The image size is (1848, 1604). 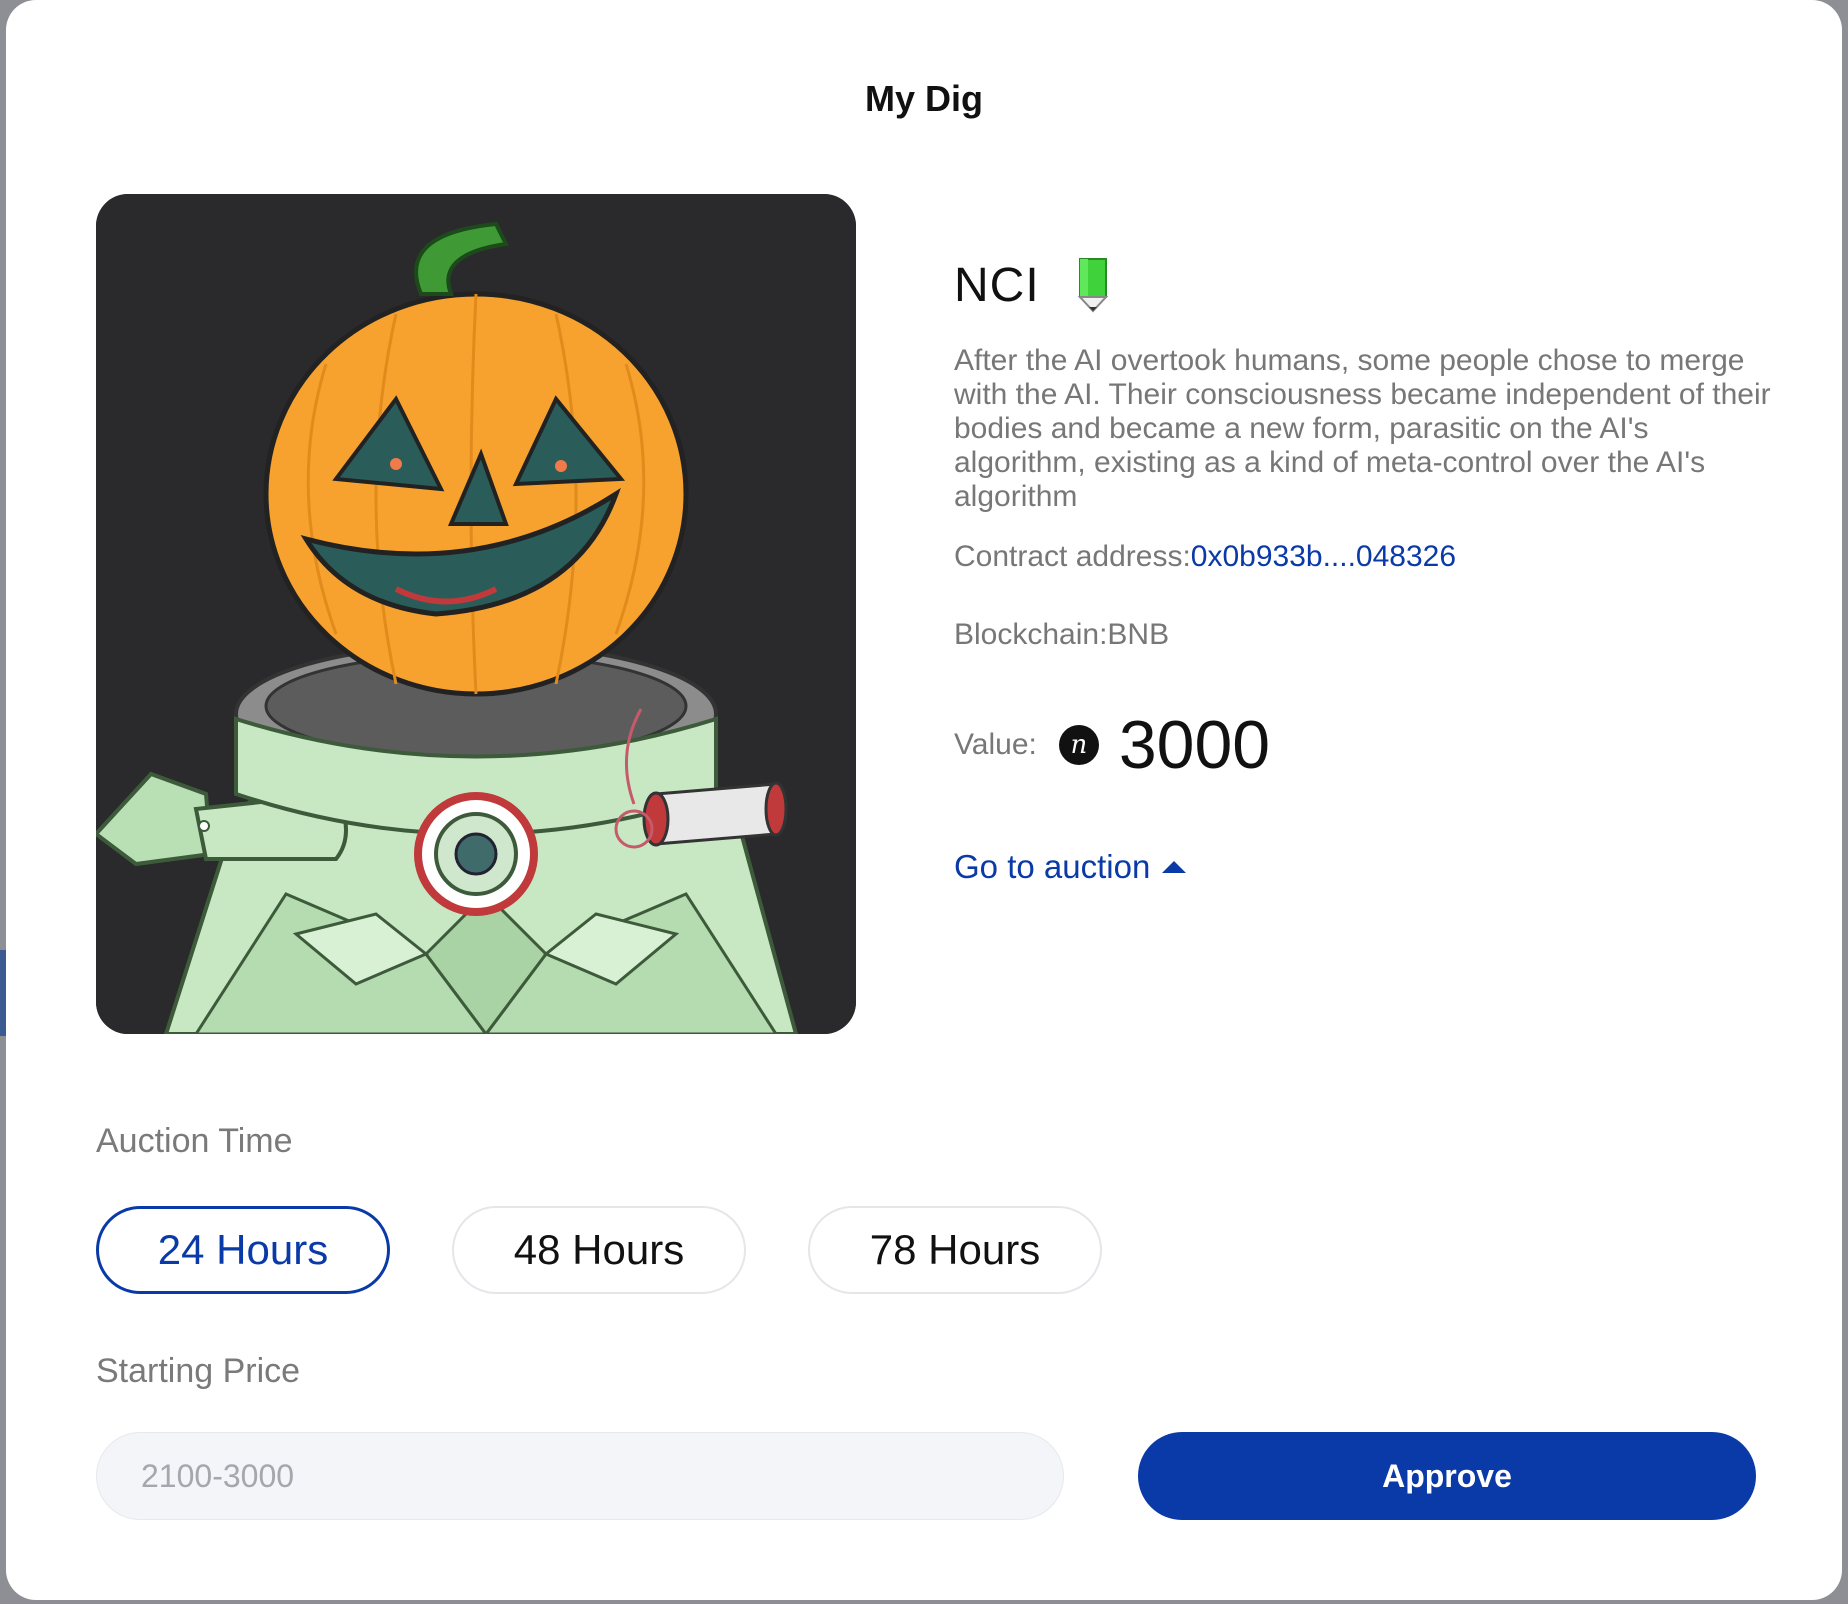 I want to click on caret-up-icon, so click(x=1174, y=867).